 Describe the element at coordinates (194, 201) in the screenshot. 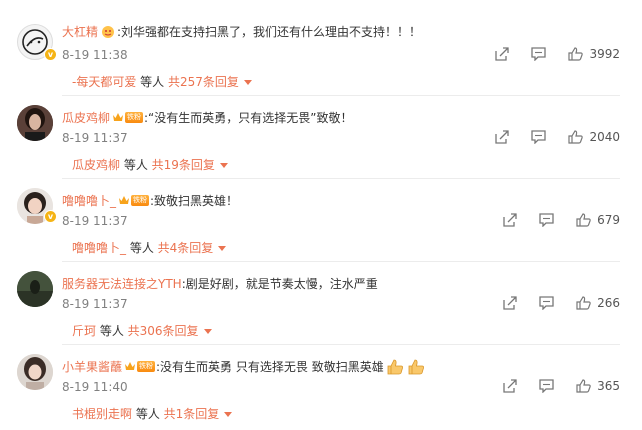

I see `comment-text: :致敬扫黑英雄！` at that location.